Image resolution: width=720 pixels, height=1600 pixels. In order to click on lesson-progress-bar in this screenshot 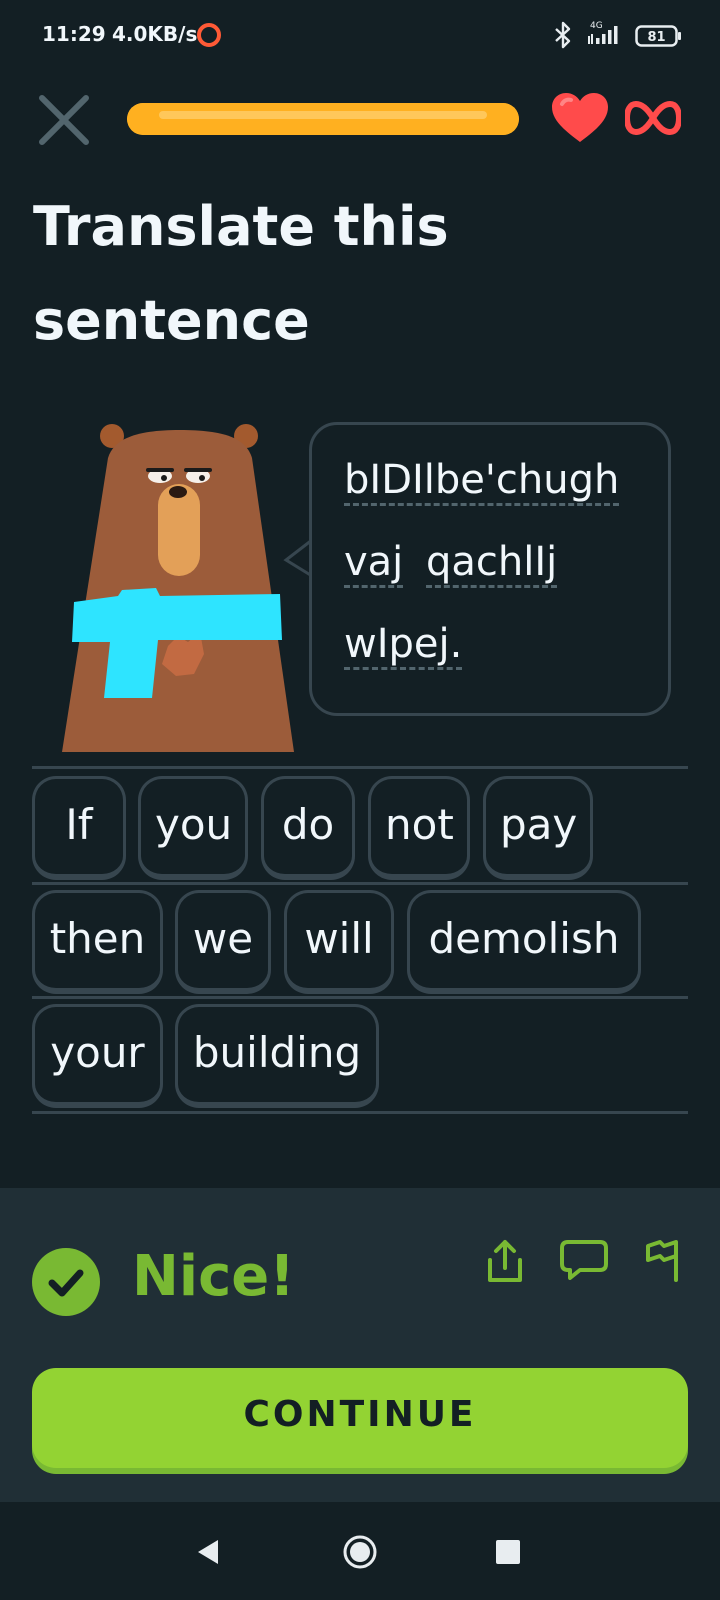, I will do `click(323, 119)`.